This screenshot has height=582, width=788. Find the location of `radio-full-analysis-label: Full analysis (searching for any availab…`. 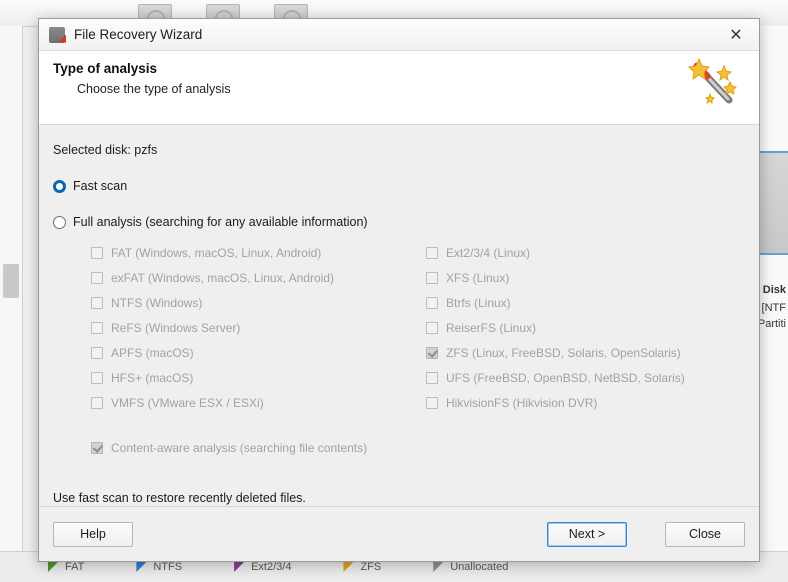

radio-full-analysis-label: Full analysis (searching for any availab… is located at coordinates (220, 222).